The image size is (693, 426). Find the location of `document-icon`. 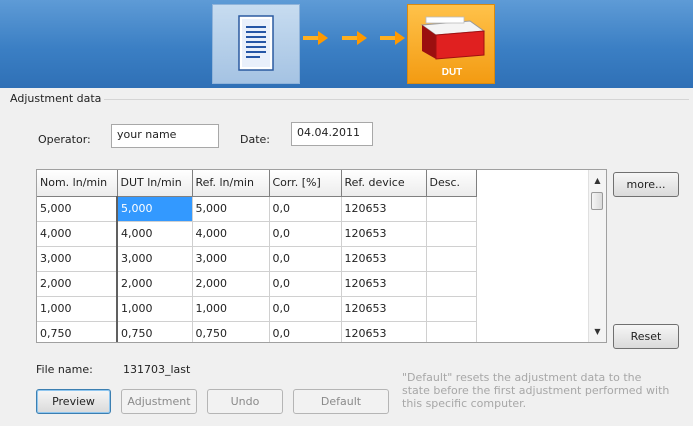

document-icon is located at coordinates (256, 43).